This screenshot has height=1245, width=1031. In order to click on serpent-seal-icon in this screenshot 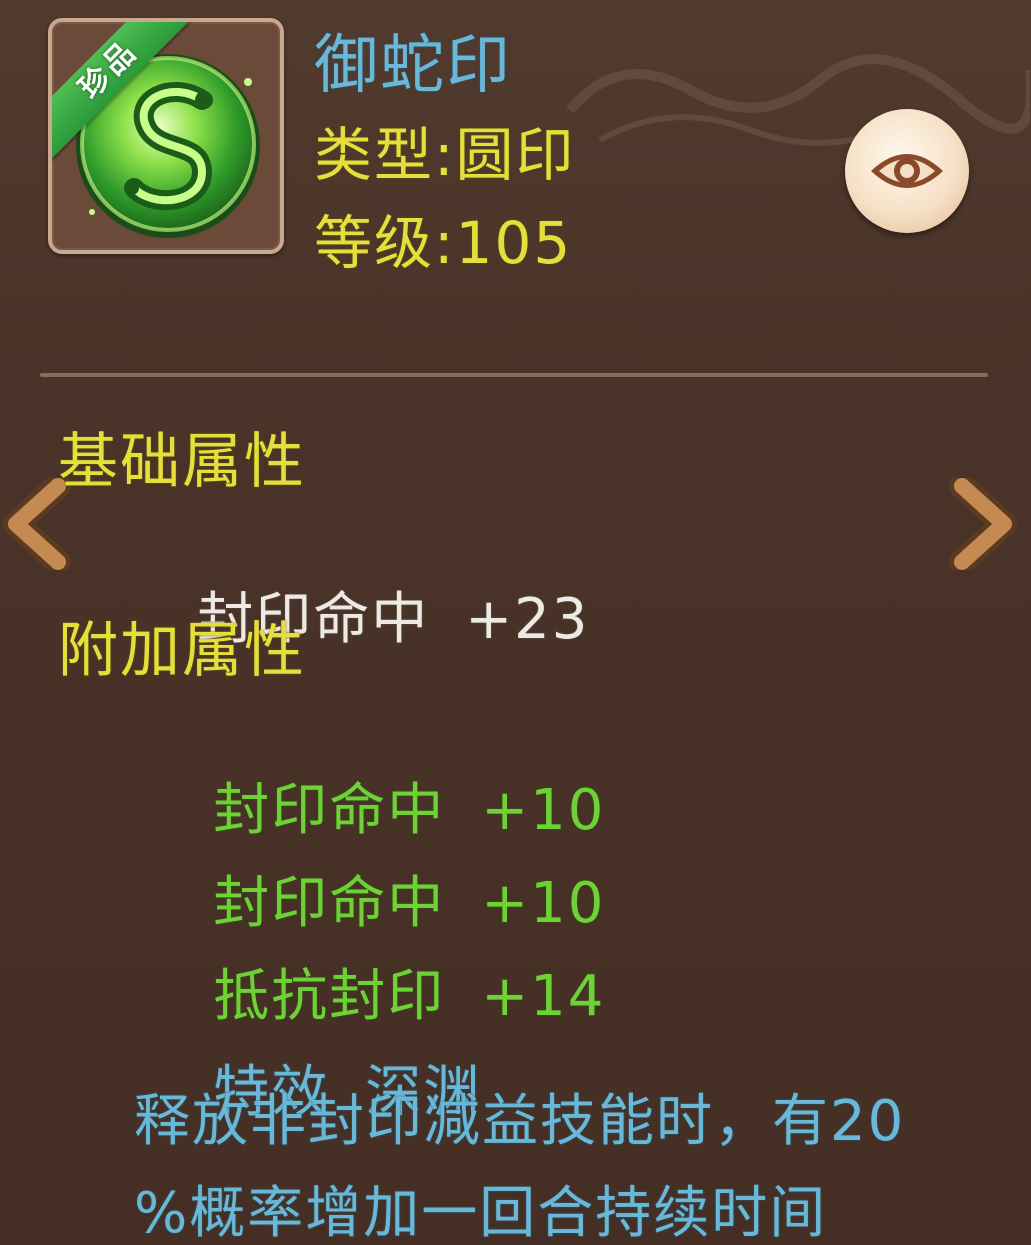, I will do `click(168, 146)`.